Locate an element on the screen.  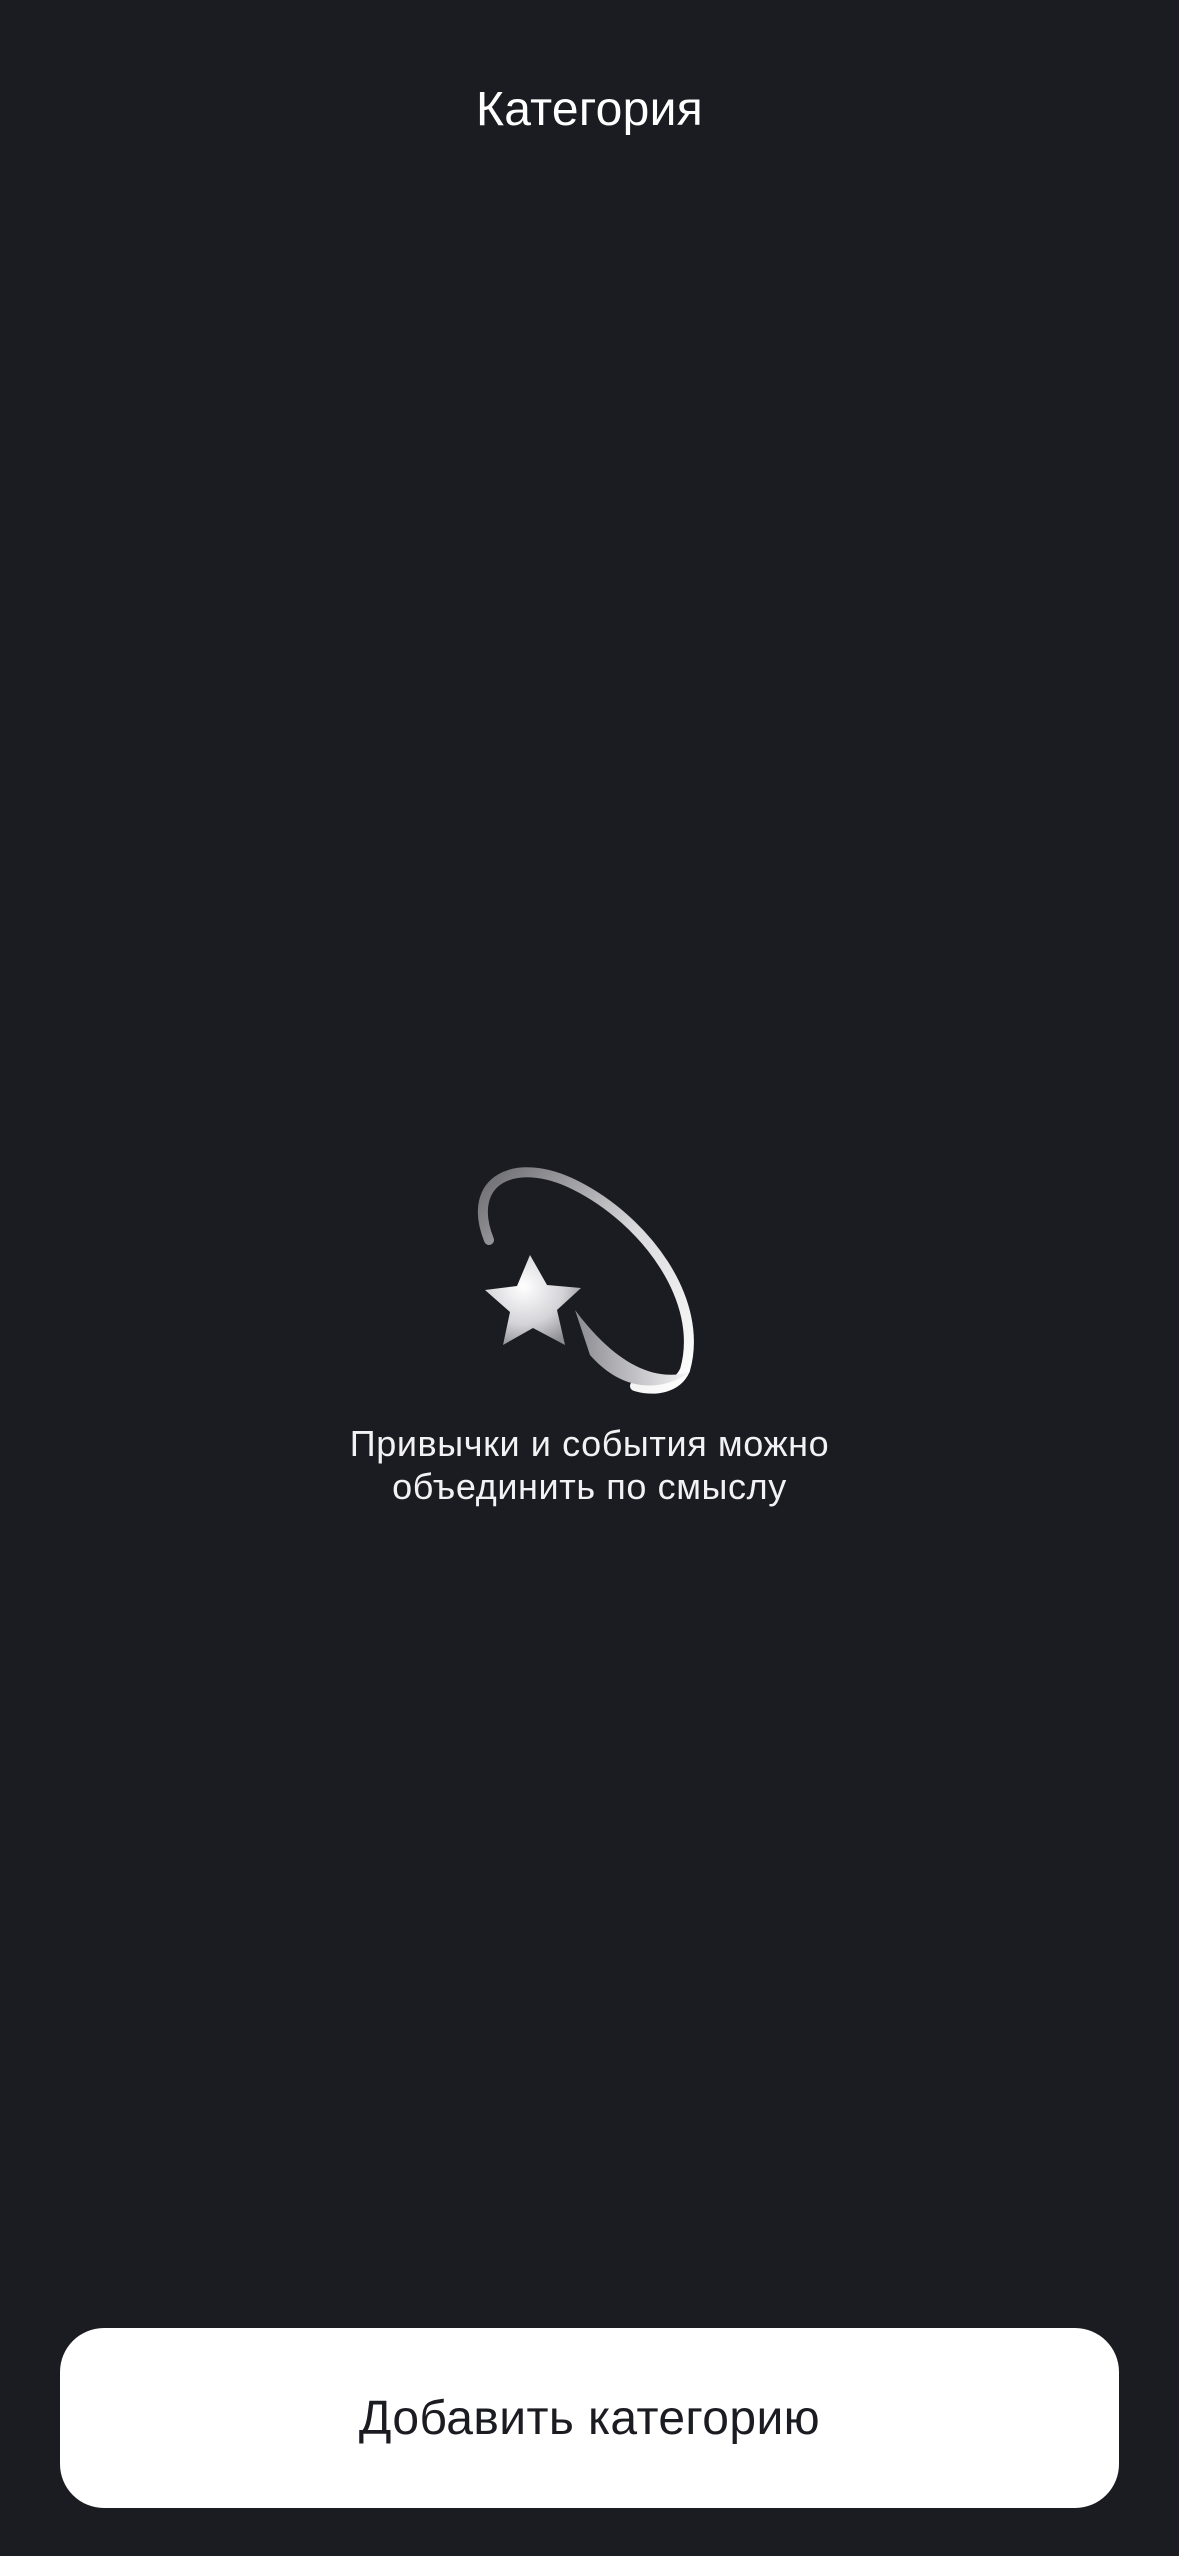
add-category-button-label: Добавить категорию is located at coordinates (589, 2418).